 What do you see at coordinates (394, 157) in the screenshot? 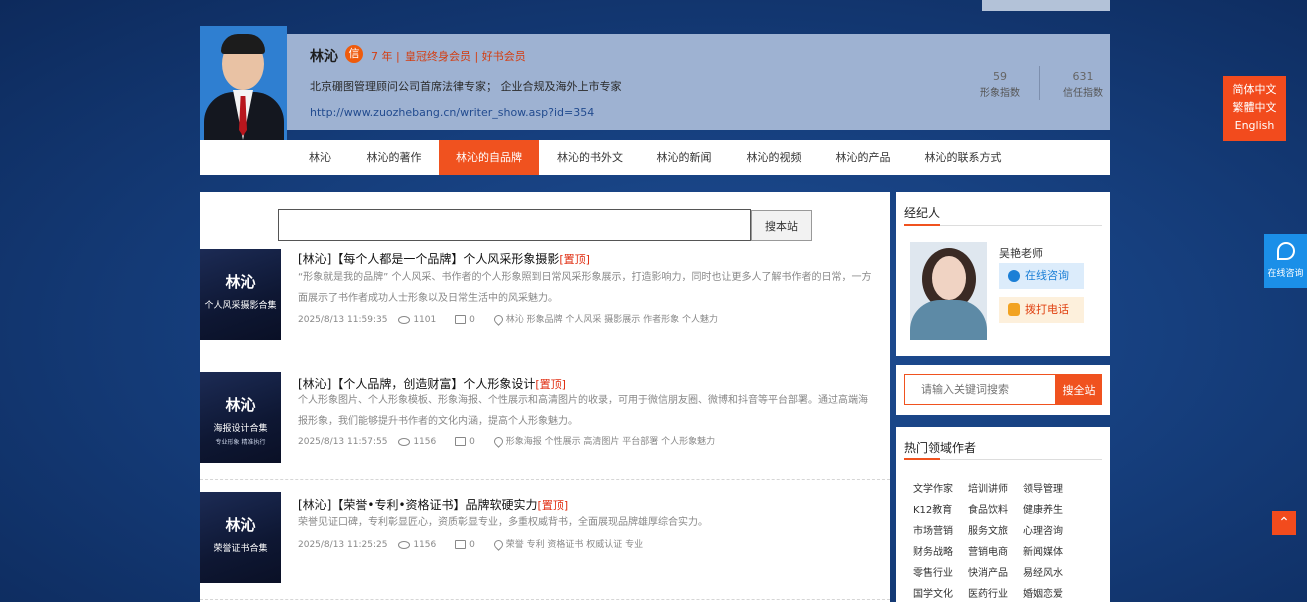
I see `nav-item-works: 林沁的著作` at bounding box center [394, 157].